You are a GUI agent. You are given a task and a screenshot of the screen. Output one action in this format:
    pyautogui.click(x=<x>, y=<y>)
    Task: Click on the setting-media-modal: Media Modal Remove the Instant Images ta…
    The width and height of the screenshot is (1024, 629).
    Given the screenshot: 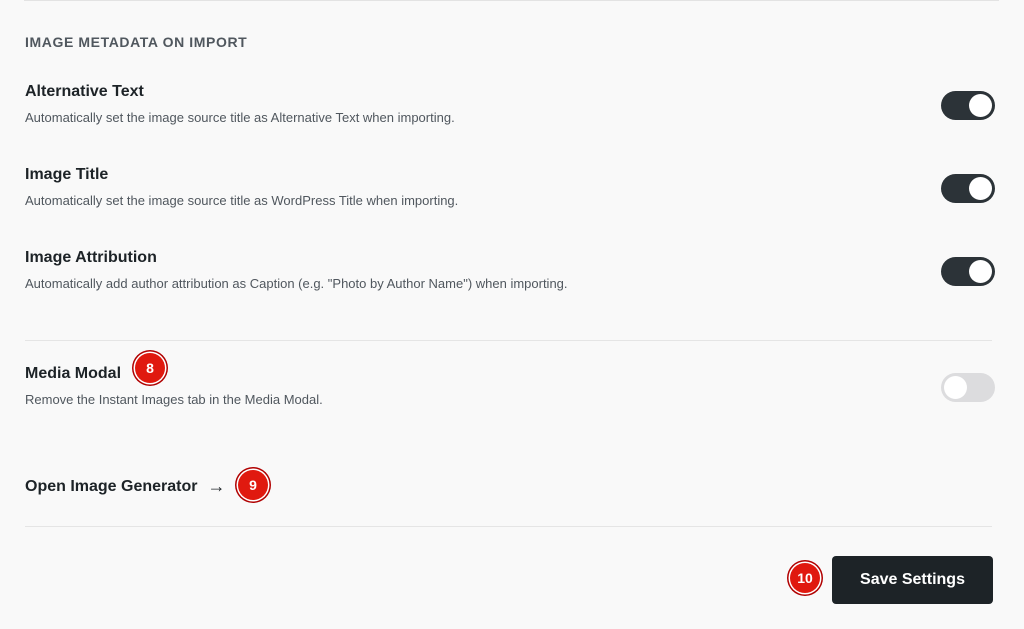 What is the action you would take?
    pyautogui.click(x=510, y=386)
    